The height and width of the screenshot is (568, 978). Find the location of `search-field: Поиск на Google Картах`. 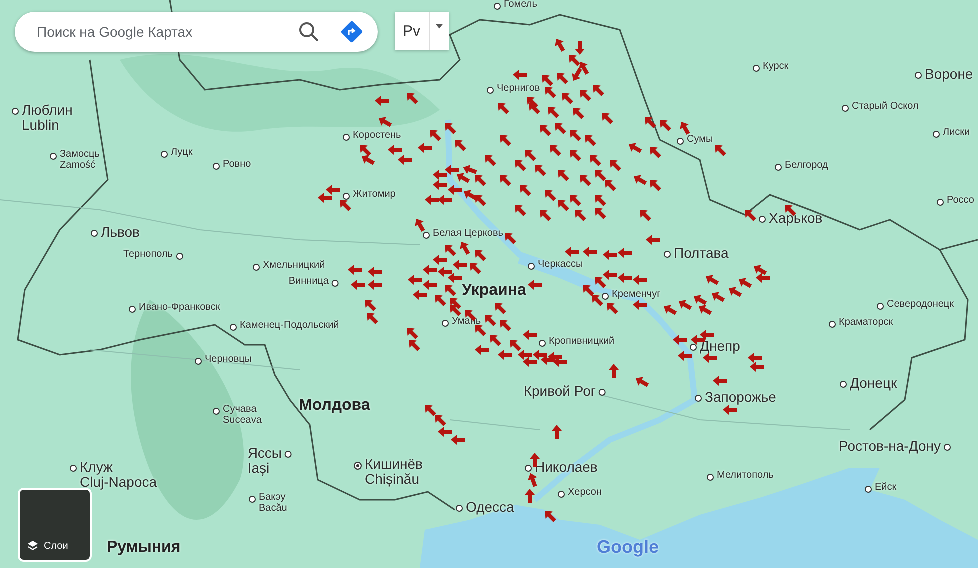

search-field: Поиск на Google Картах is located at coordinates (156, 32).